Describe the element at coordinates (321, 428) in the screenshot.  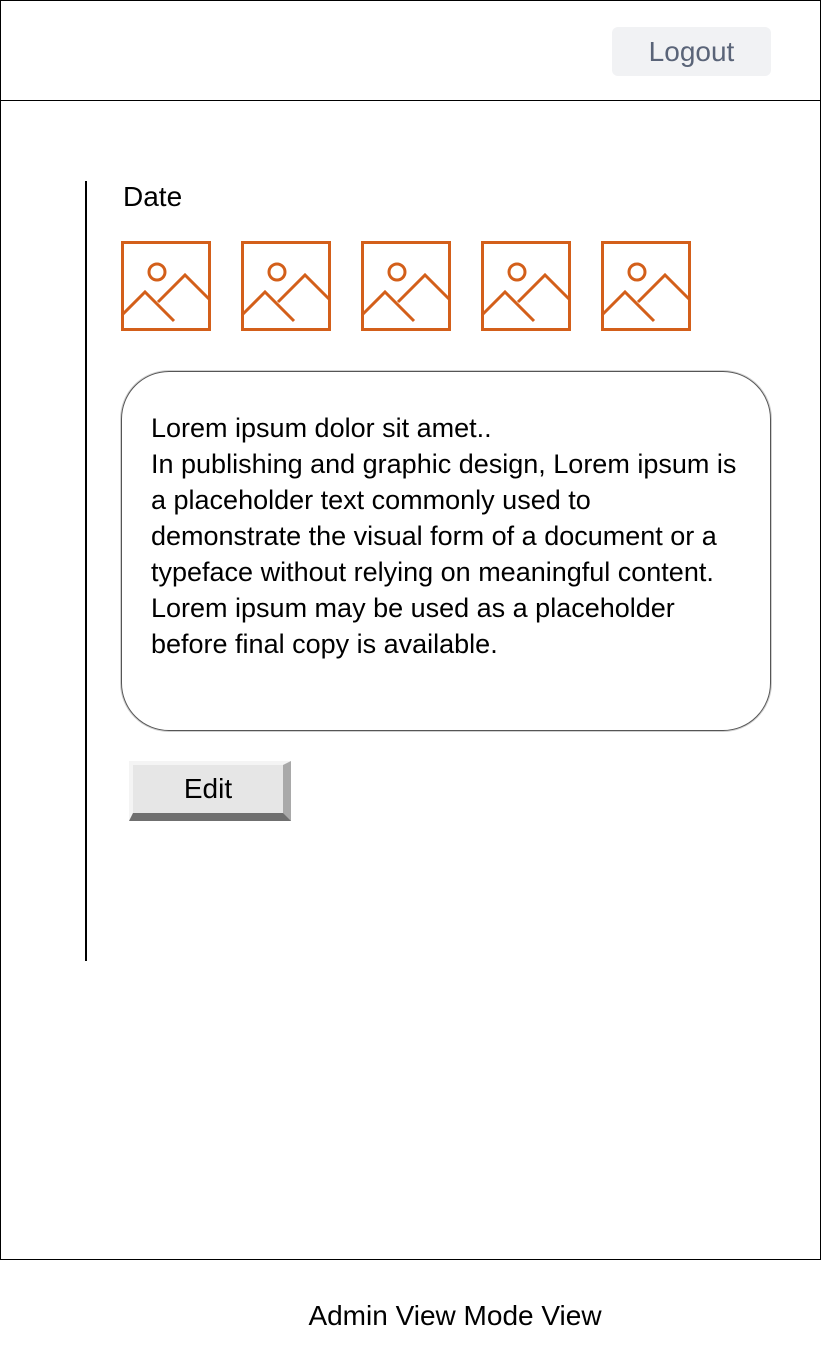
I see `post-text-first-line: Lorem ipsum dolor sit amet..` at that location.